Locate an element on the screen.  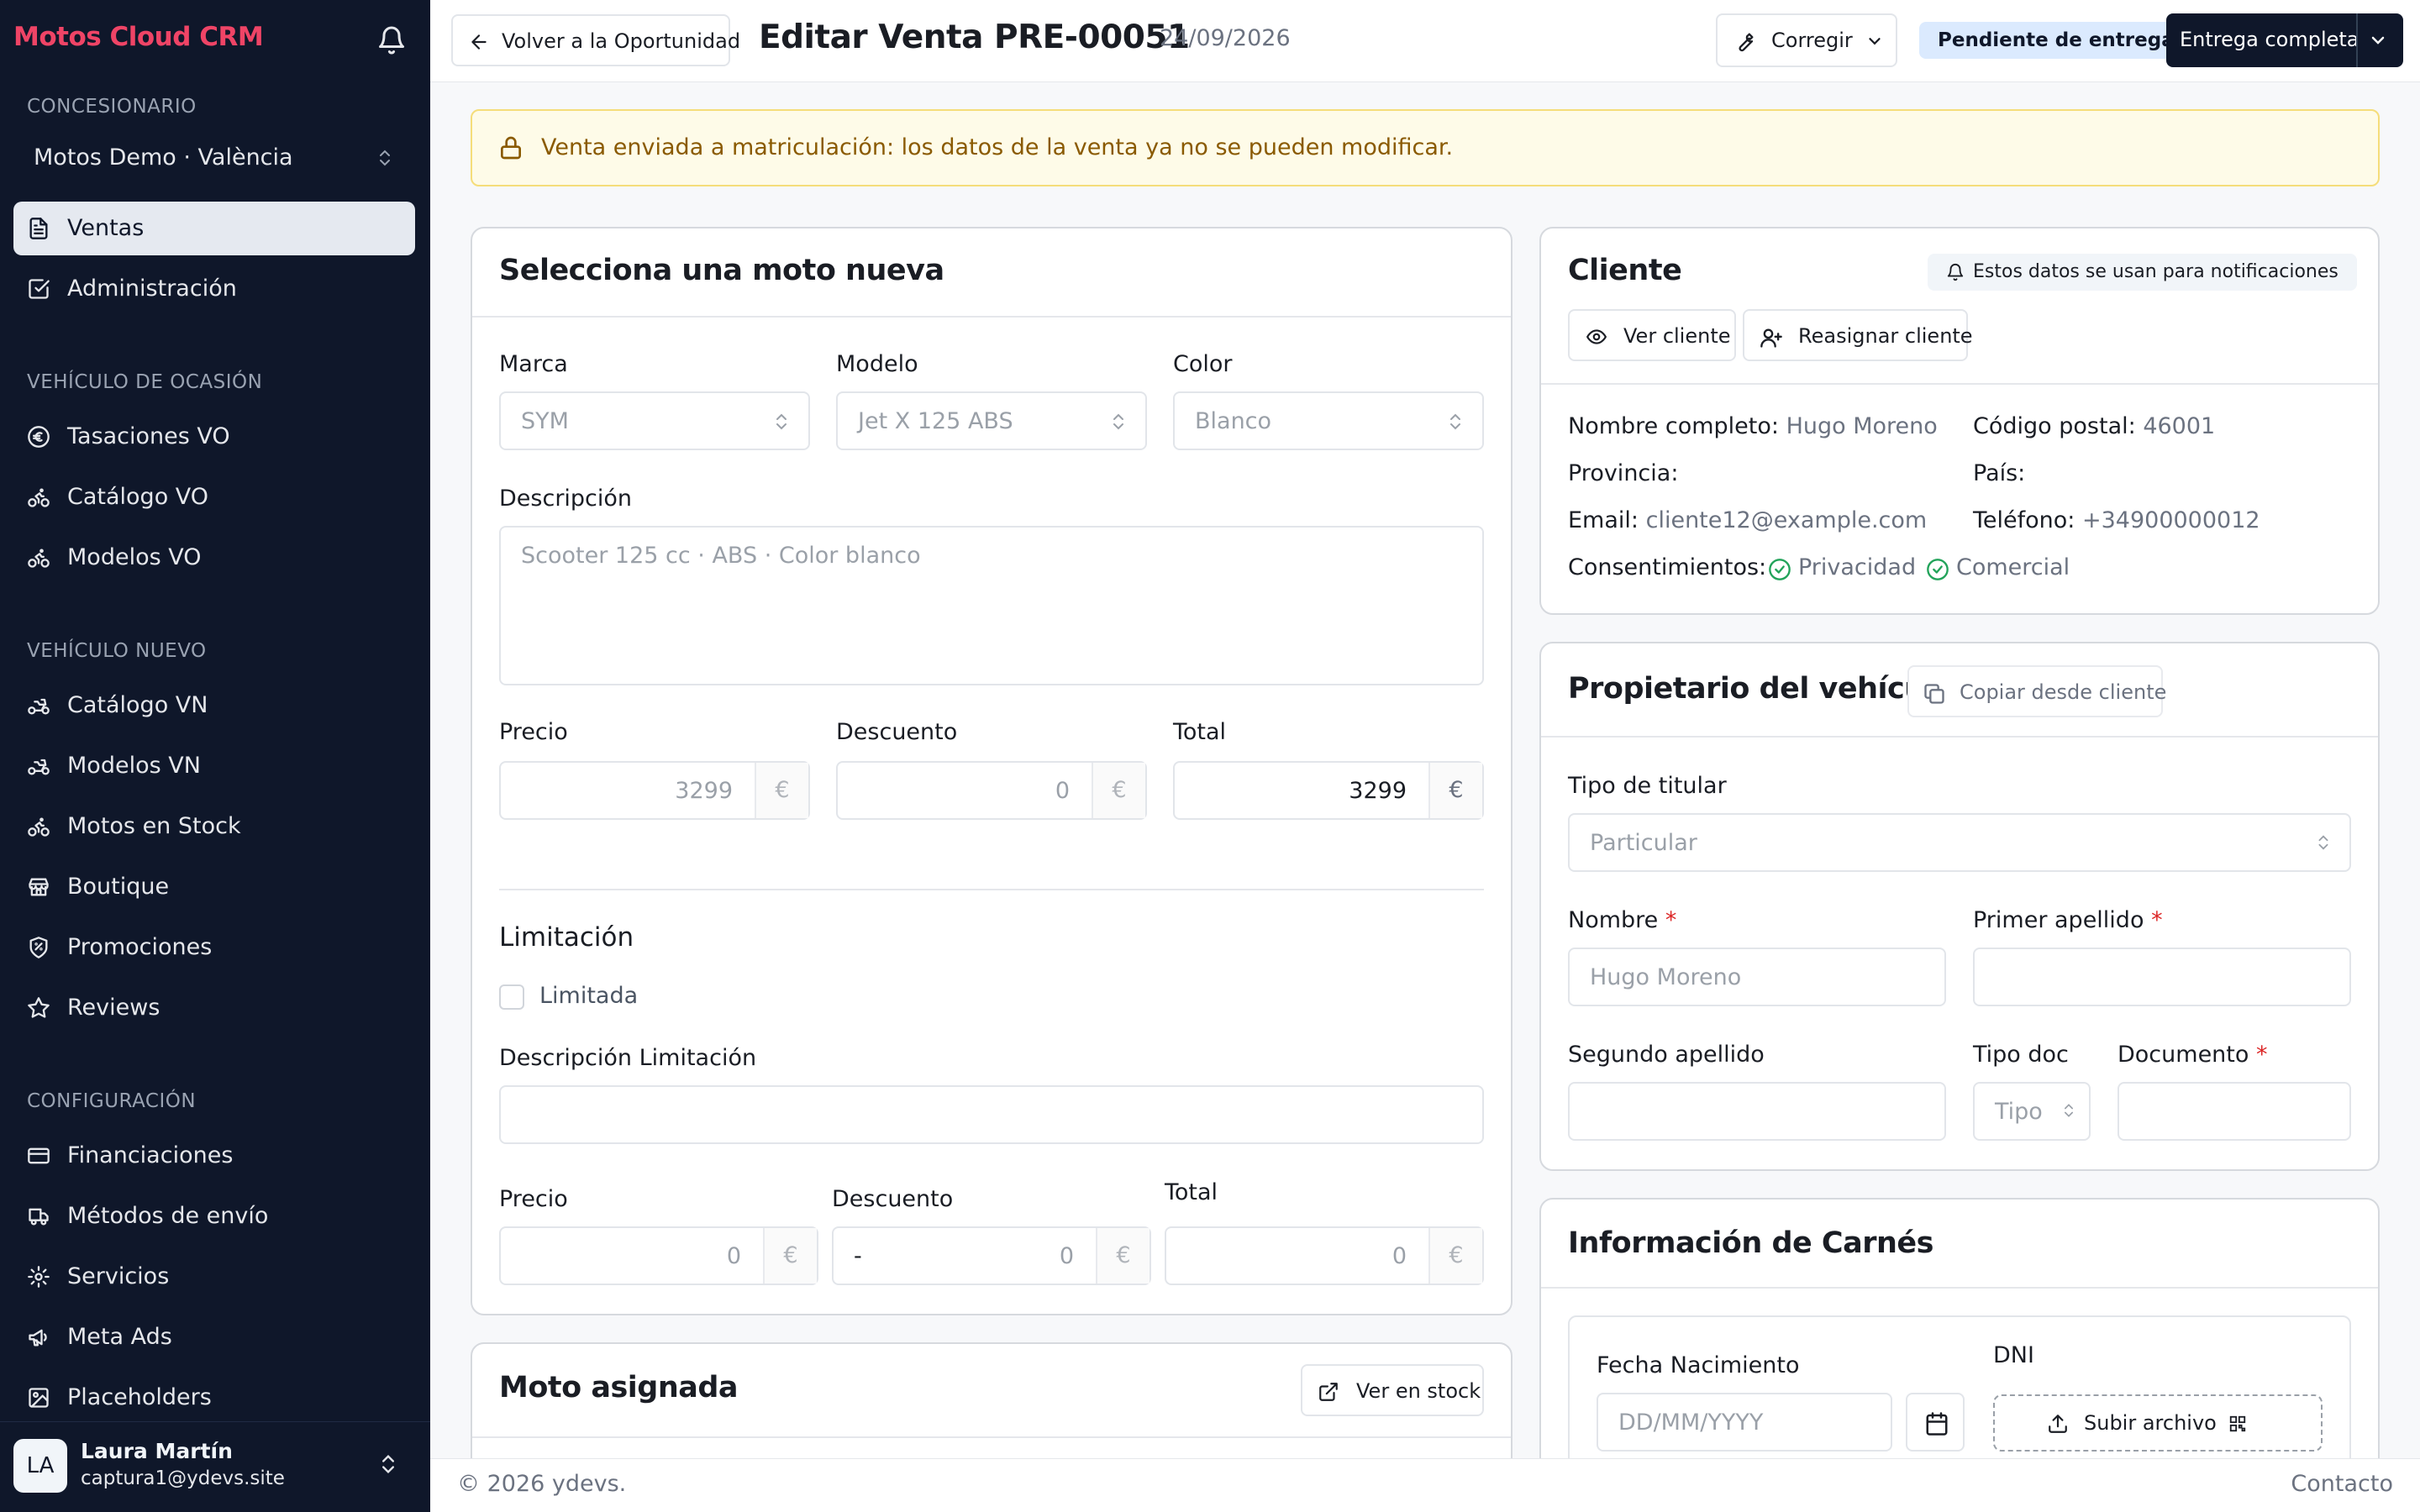
sidebar-item-label: Promociones is located at coordinates (140, 947).